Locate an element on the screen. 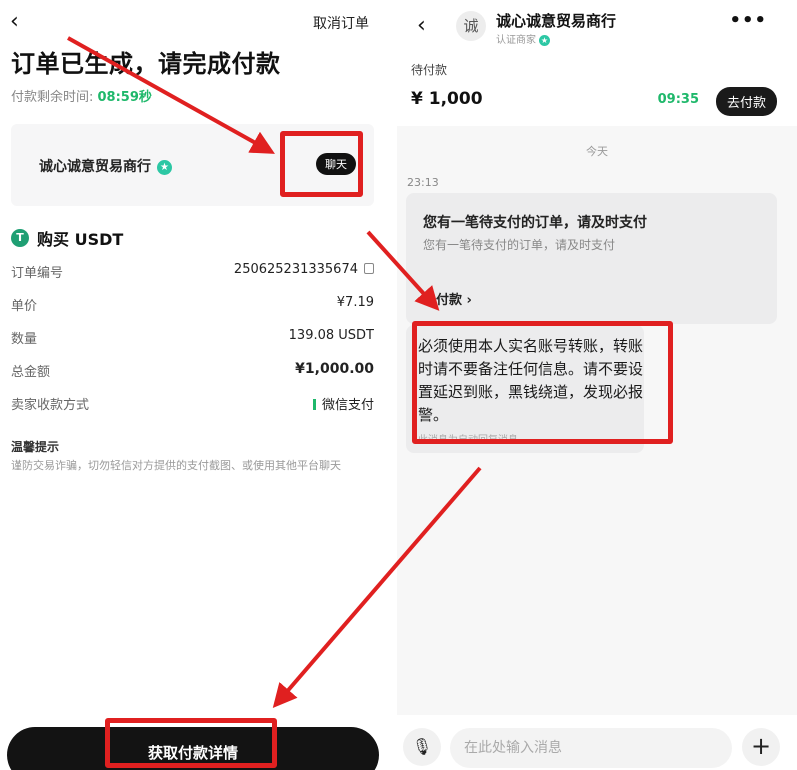  arrow-to-chat is located at coordinates (171, 95).